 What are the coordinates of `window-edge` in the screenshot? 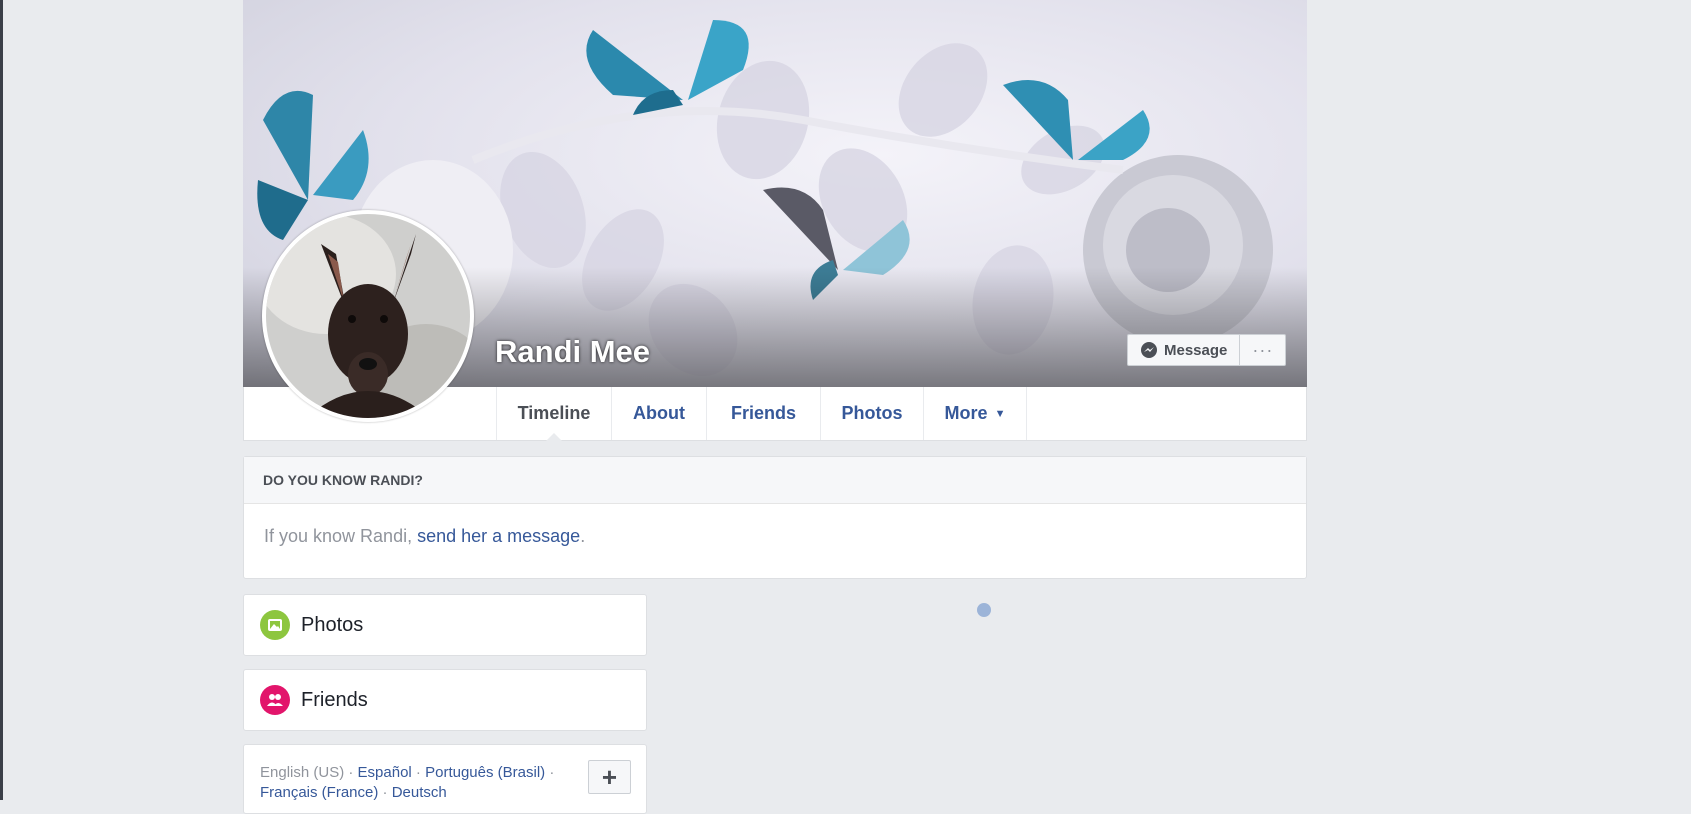 It's located at (1, 400).